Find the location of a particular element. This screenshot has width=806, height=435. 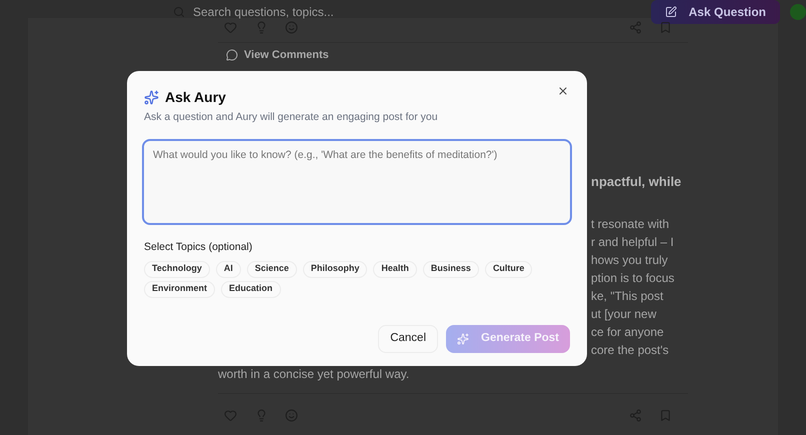

search-icon is located at coordinates (179, 12).